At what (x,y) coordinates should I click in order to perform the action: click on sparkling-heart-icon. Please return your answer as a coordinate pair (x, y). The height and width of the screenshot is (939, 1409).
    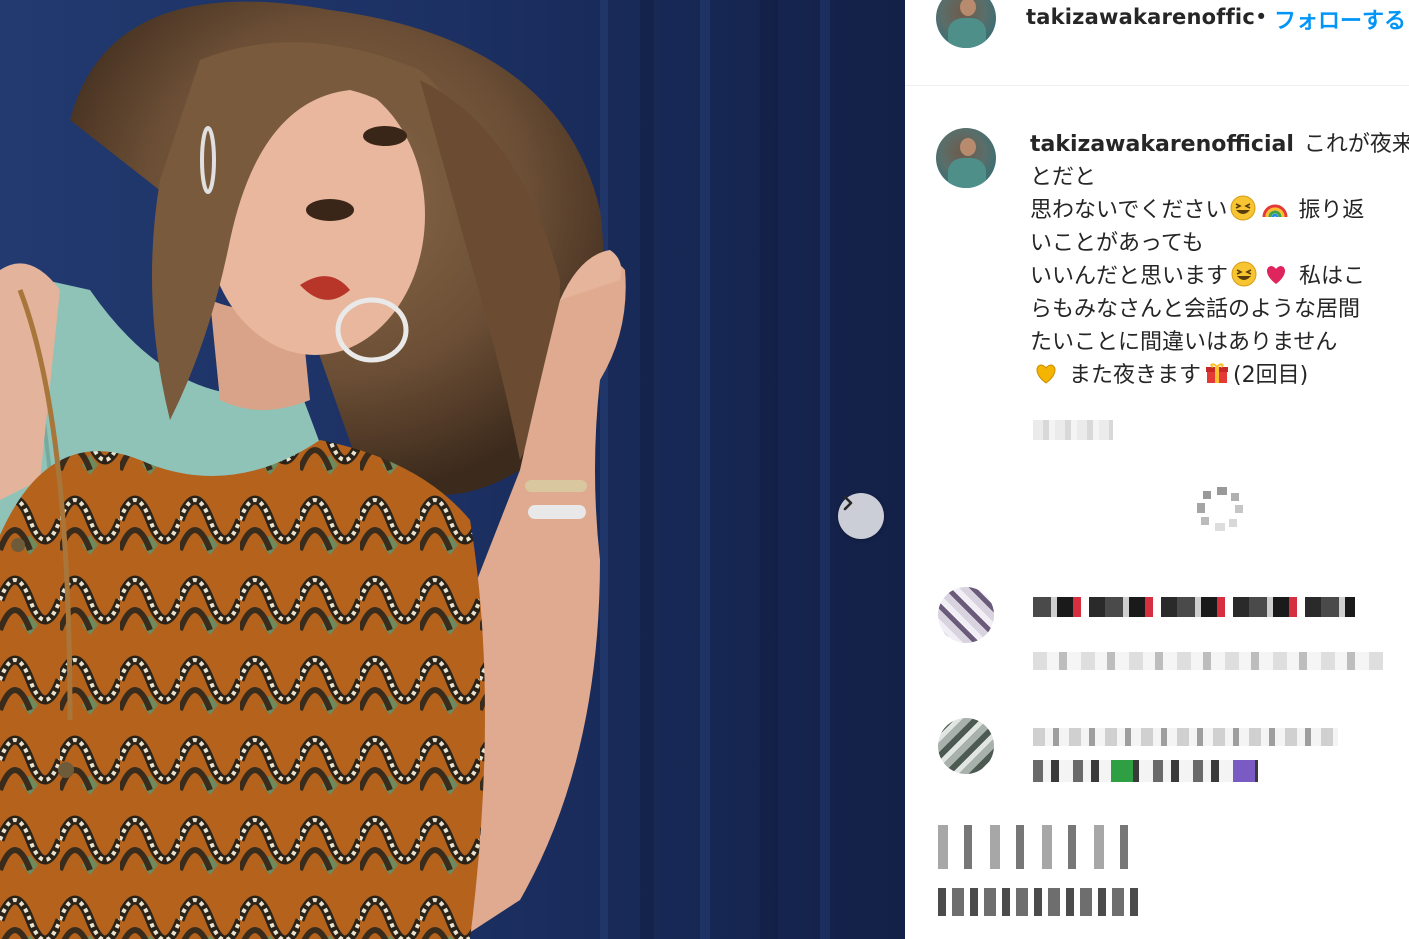
    Looking at the image, I should click on (1276, 275).